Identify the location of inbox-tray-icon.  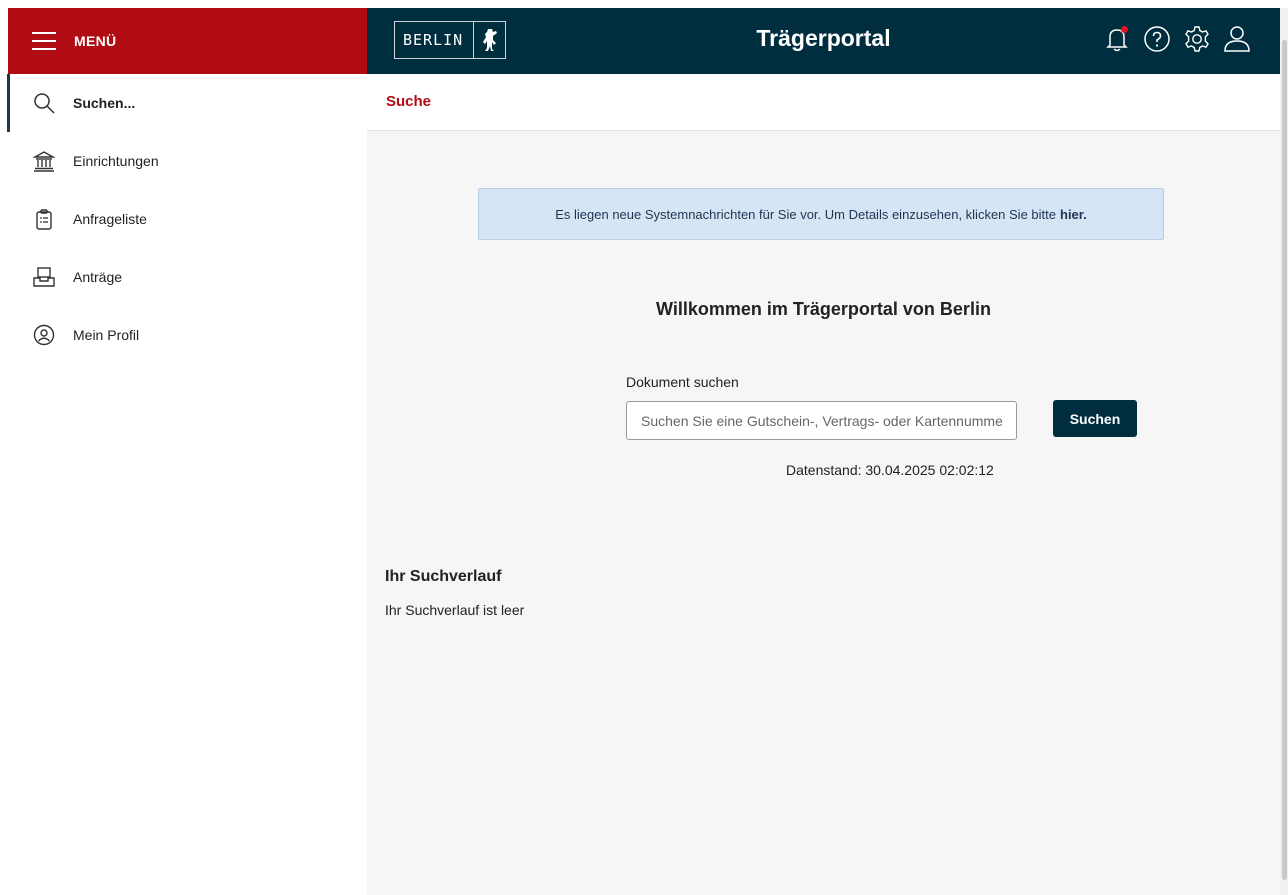
(44, 277).